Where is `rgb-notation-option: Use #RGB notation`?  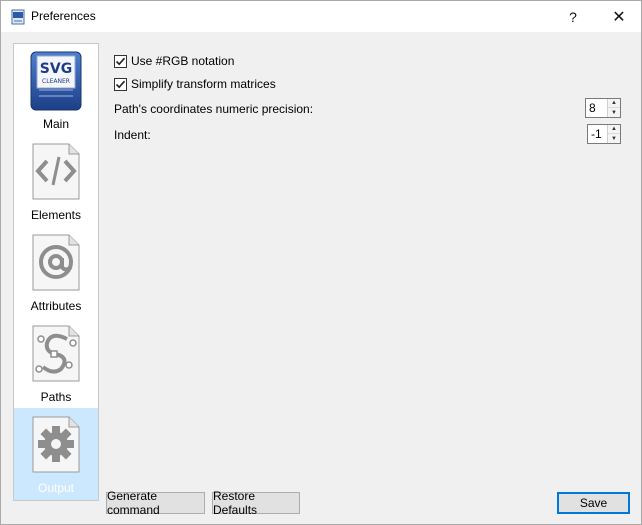 rgb-notation-option: Use #RGB notation is located at coordinates (174, 61).